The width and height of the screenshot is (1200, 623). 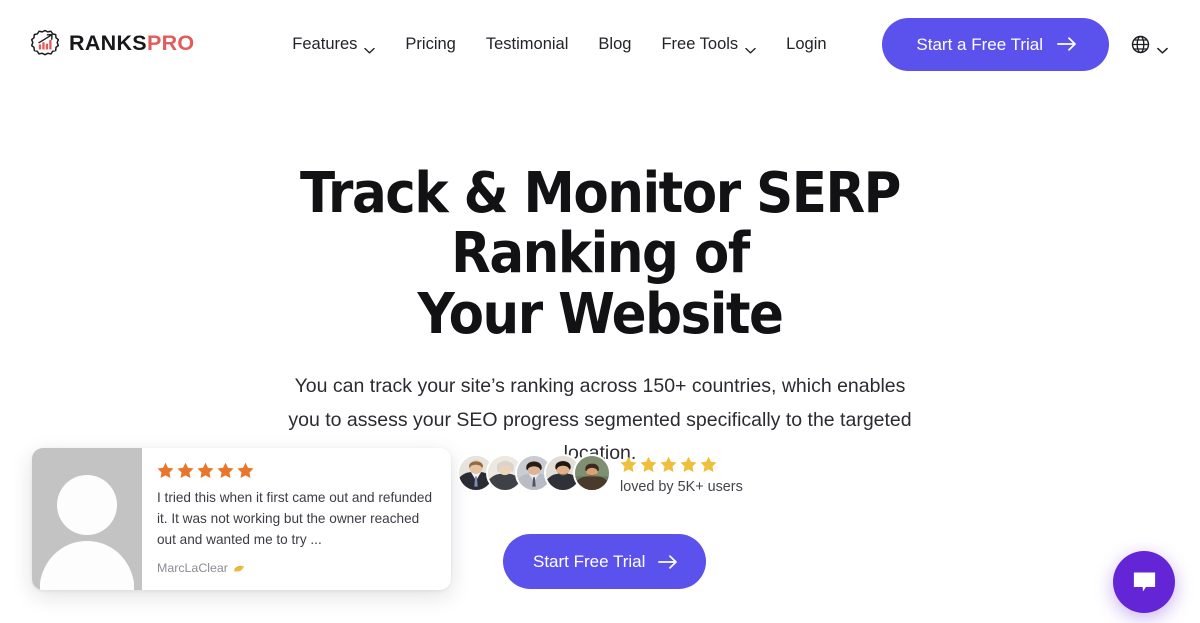 I want to click on testimonial-author-name: MarcLaClear, so click(x=192, y=568).